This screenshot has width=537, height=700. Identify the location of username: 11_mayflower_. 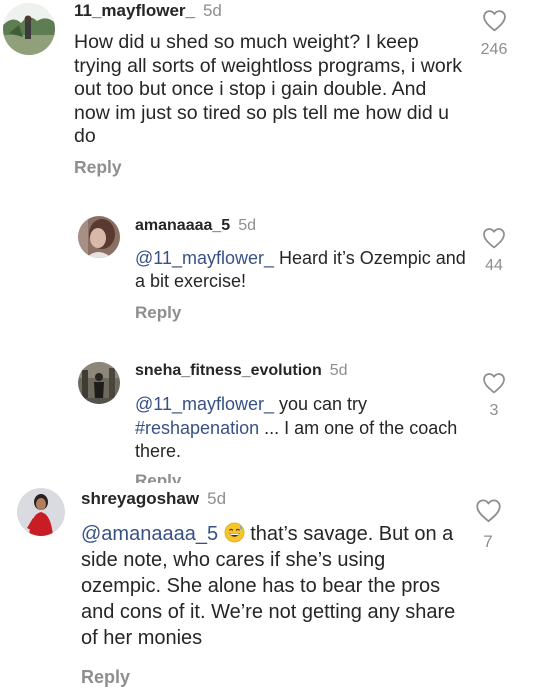
(134, 10).